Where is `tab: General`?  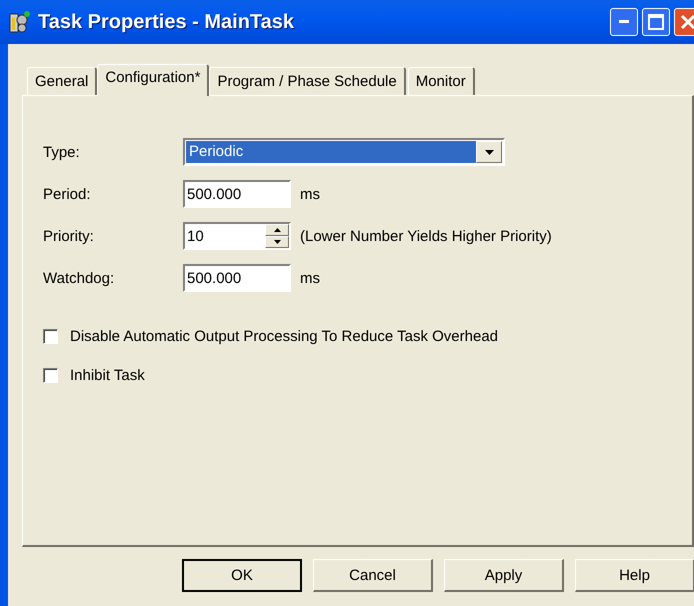
tab: General is located at coordinates (62, 81).